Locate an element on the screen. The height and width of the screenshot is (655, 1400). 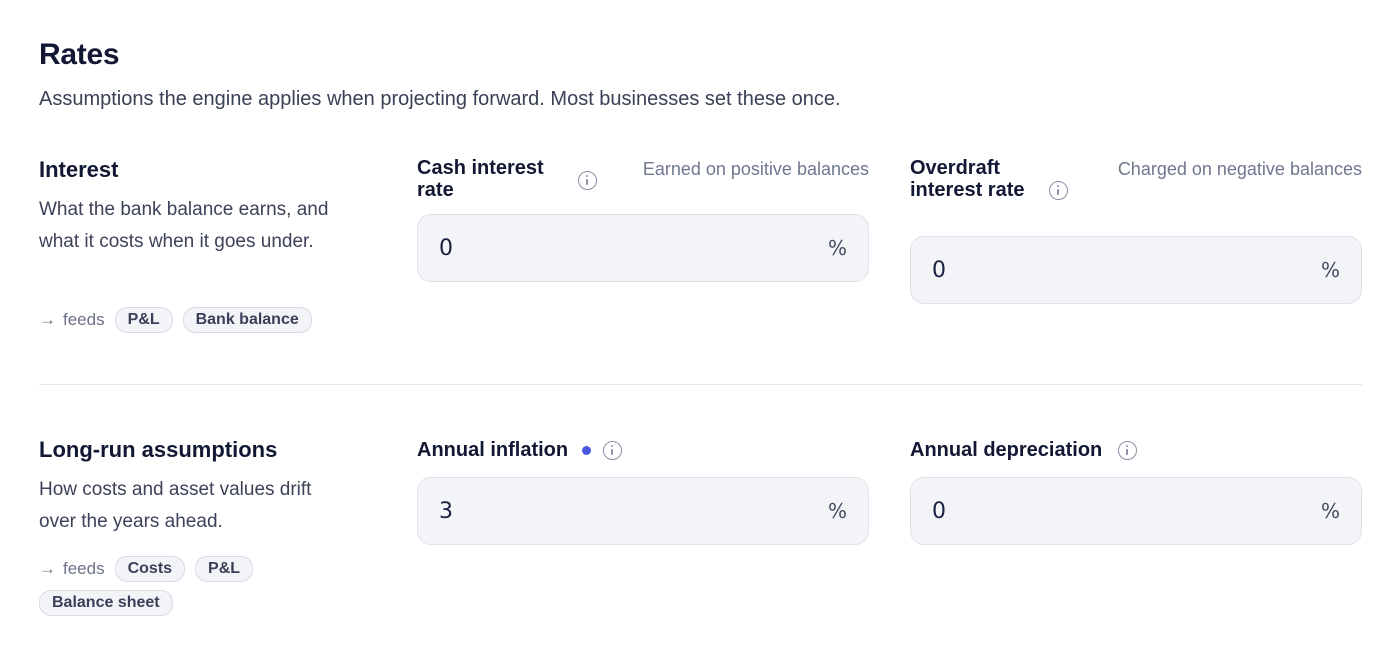
feeds-row: → feeds Costs P&L Balance sheet is located at coordinates (189, 586).